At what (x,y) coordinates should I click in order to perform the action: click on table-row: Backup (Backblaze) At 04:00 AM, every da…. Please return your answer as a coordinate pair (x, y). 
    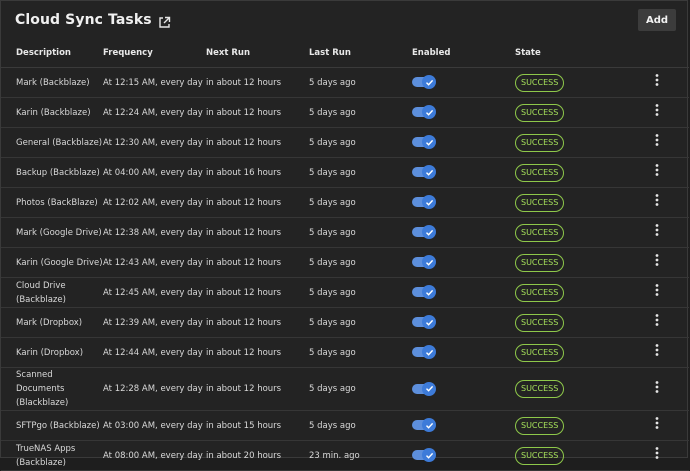
    Looking at the image, I should click on (345, 172).